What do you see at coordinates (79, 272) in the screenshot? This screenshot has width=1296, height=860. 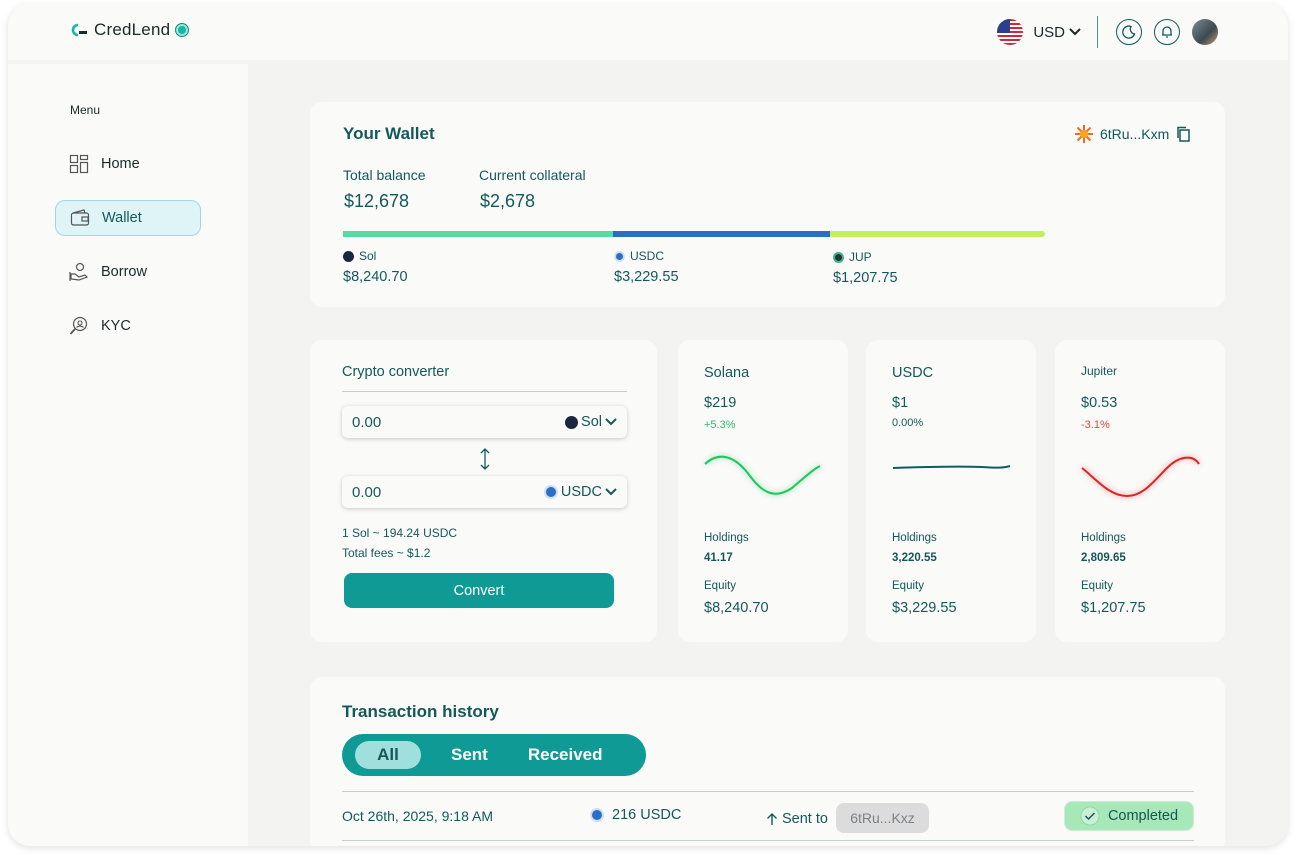 I see `borrow-icon` at bounding box center [79, 272].